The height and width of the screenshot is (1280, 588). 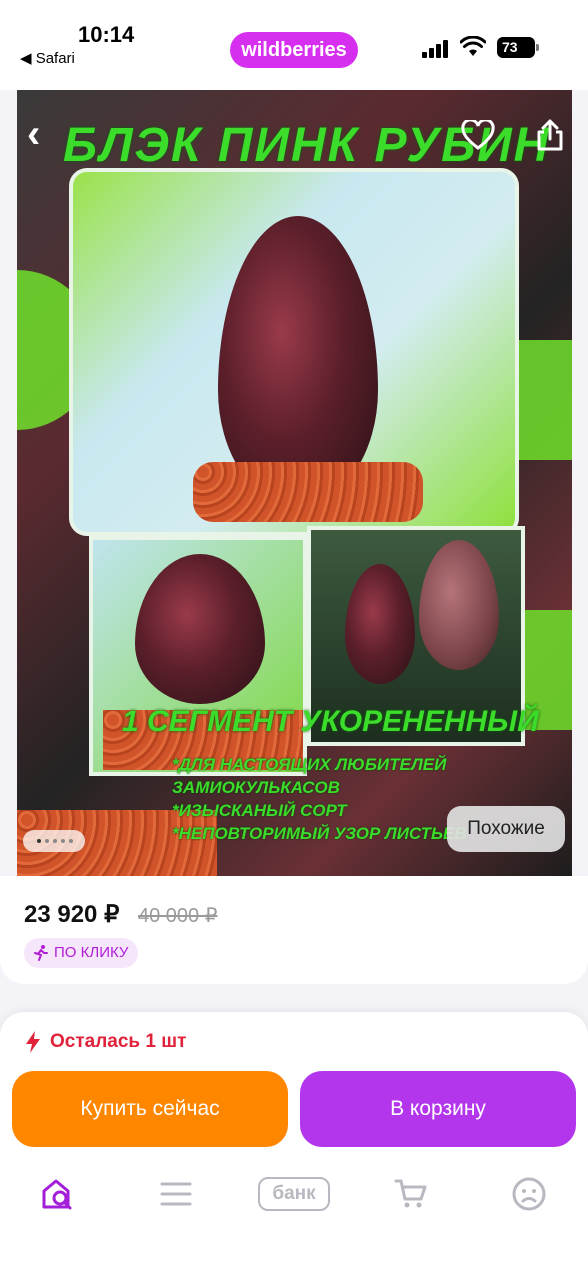 I want to click on image-overlay-line: *ИЗЫСКАНЫЙ СОРТ, so click(x=259, y=810).